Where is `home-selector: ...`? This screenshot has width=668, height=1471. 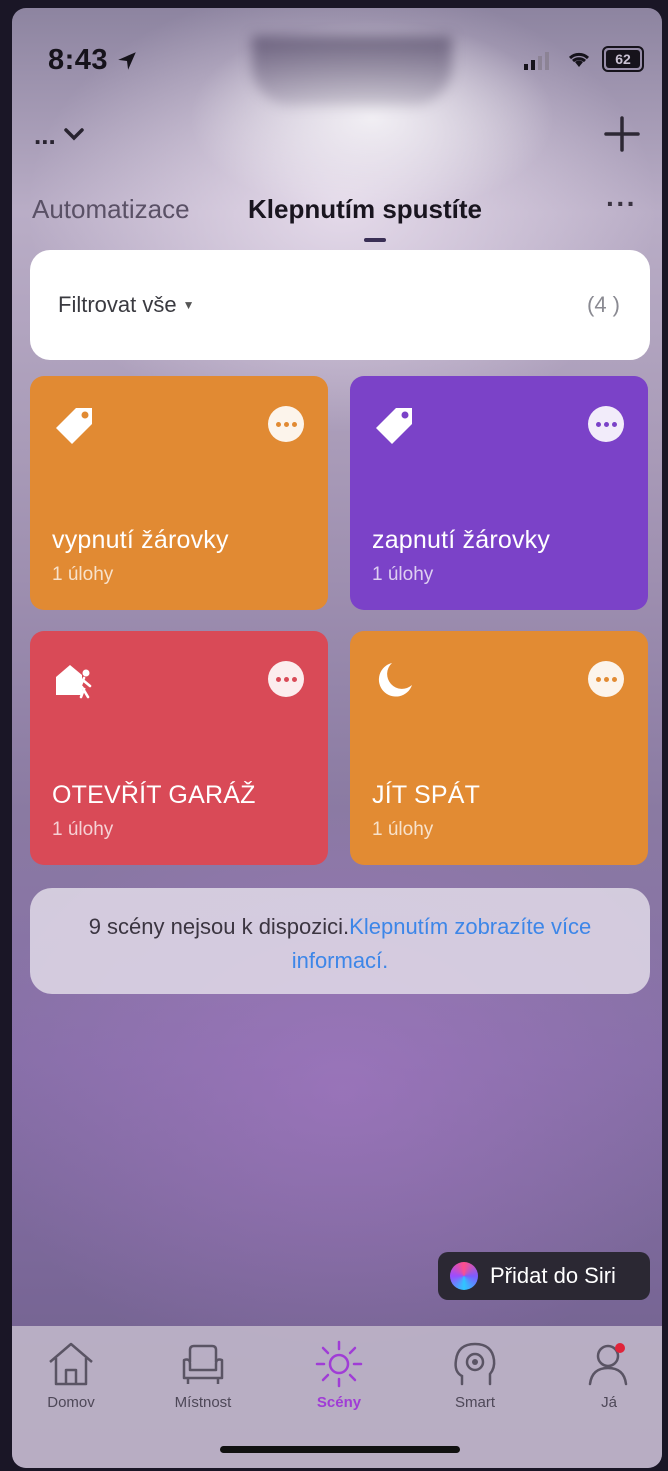
home-selector: ... is located at coordinates (59, 135).